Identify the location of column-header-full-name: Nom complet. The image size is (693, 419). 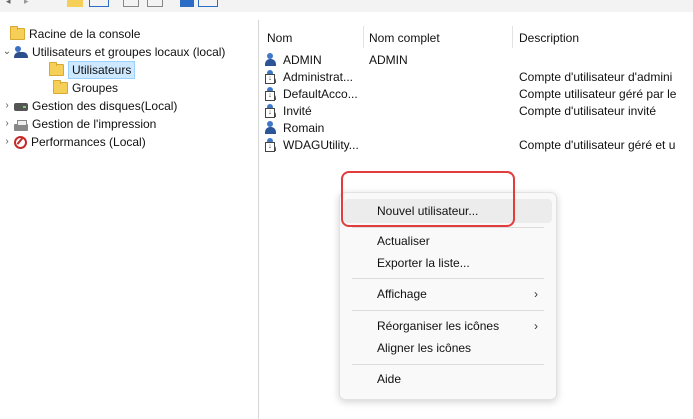
(404, 38).